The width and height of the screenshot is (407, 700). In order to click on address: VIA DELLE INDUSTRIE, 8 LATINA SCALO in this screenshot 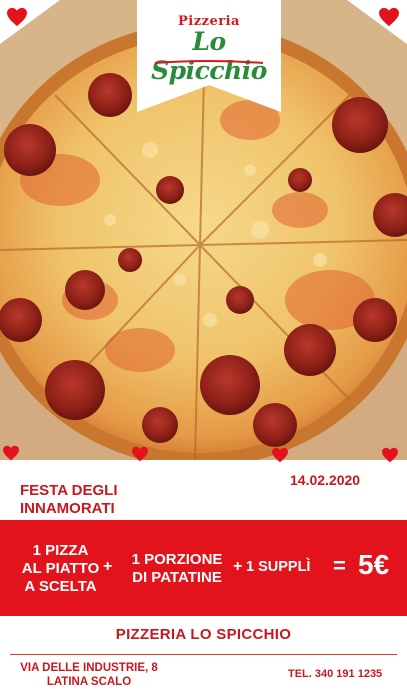, I will do `click(89, 675)`.